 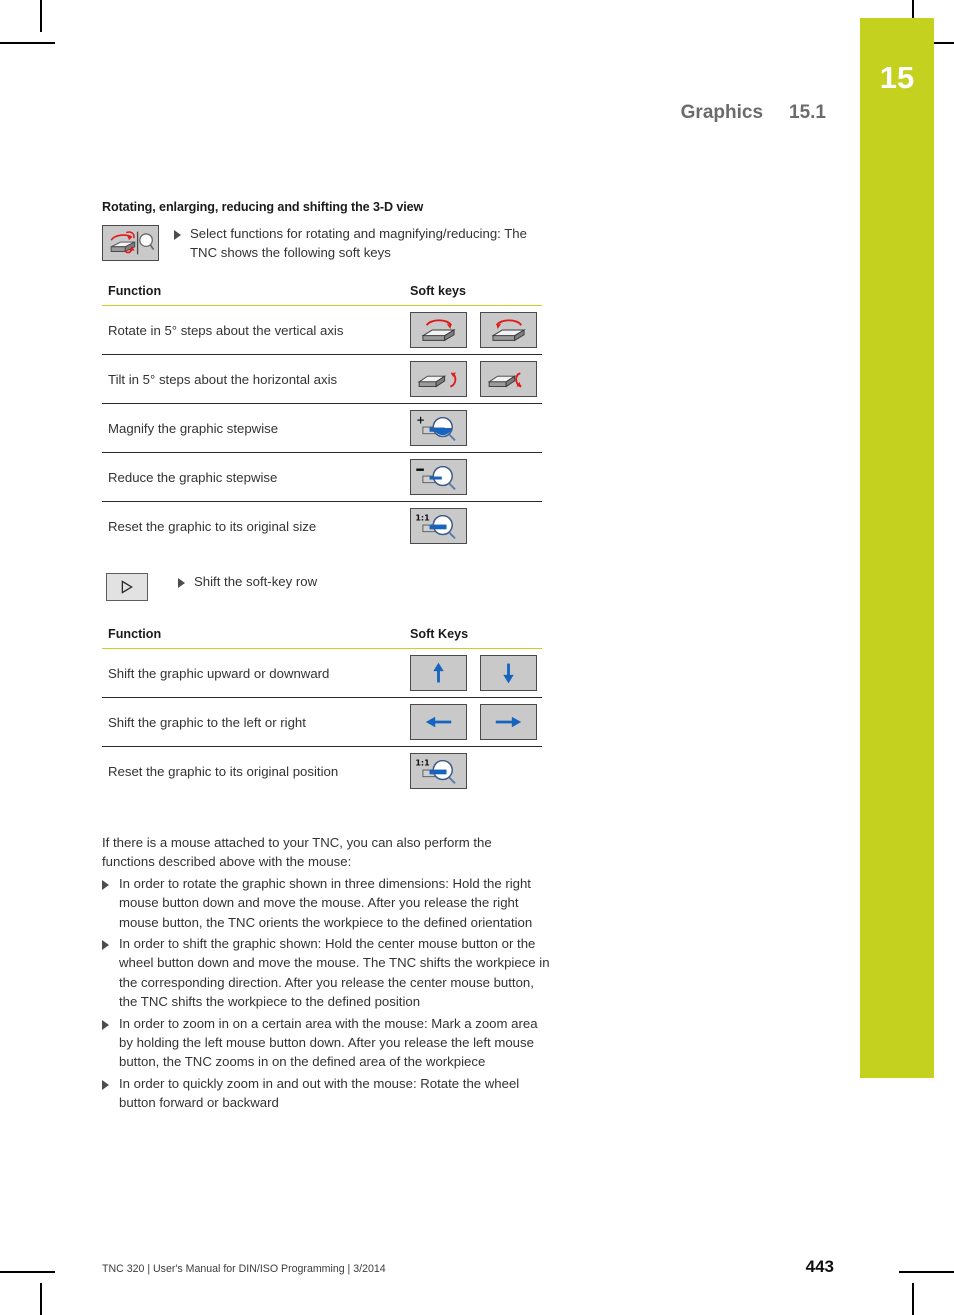 I want to click on table-row: Shift the graphic upward or downward, so click(x=322, y=673).